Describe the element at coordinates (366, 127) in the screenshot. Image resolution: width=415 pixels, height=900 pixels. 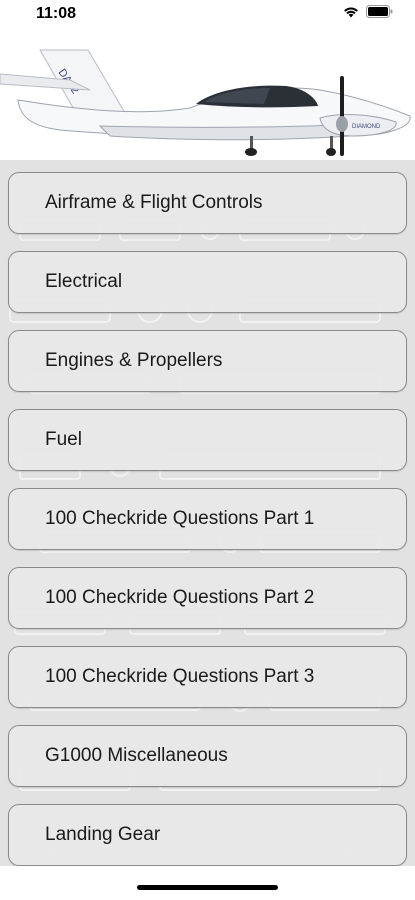
I see `fuselage-text: DIAMOND` at that location.